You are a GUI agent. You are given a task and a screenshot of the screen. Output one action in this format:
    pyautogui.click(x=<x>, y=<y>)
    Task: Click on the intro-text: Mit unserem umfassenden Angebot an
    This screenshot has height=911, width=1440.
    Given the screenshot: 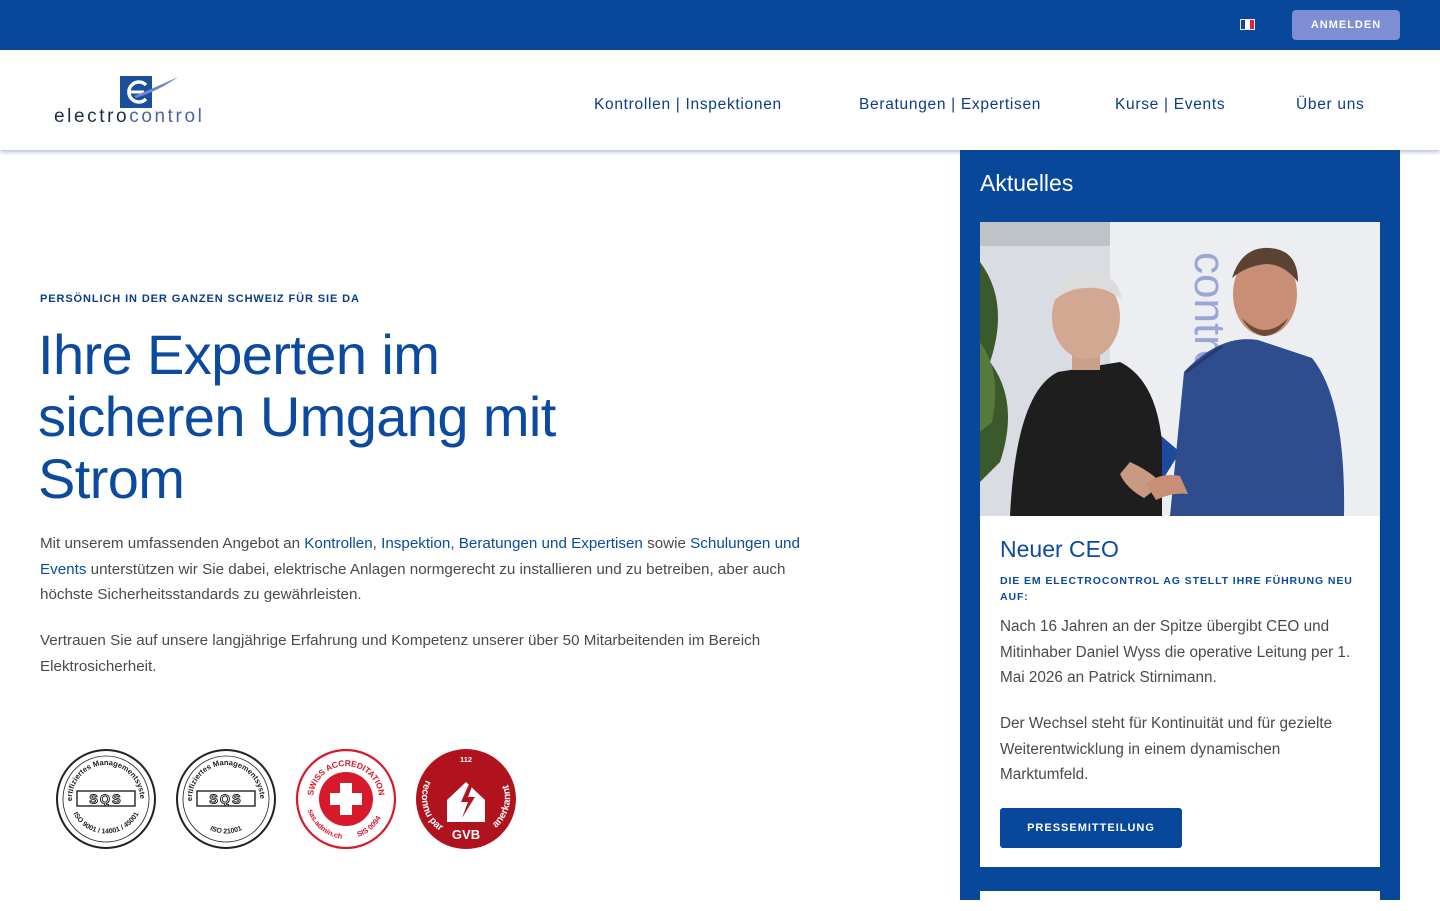 What is the action you would take?
    pyautogui.click(x=172, y=543)
    